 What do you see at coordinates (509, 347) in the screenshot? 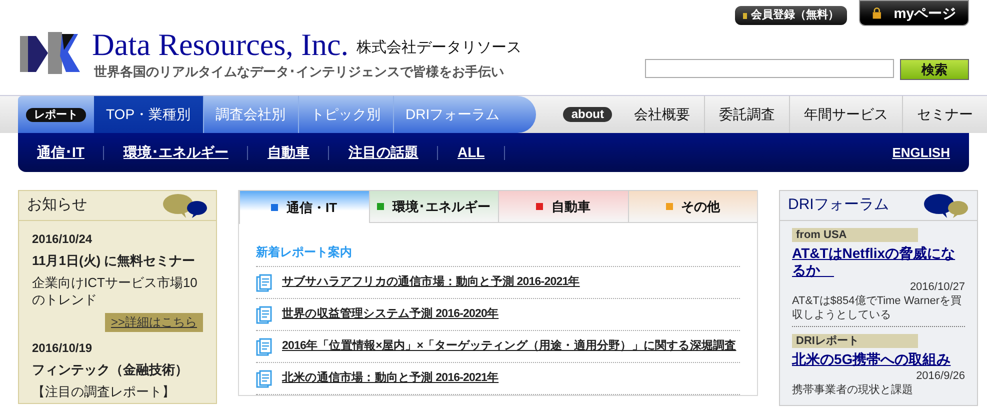
I see `report-link: 2016年「位置情報×屋内」×「ターゲッティング（用途・適用分野）」に関する深堀調査` at bounding box center [509, 347].